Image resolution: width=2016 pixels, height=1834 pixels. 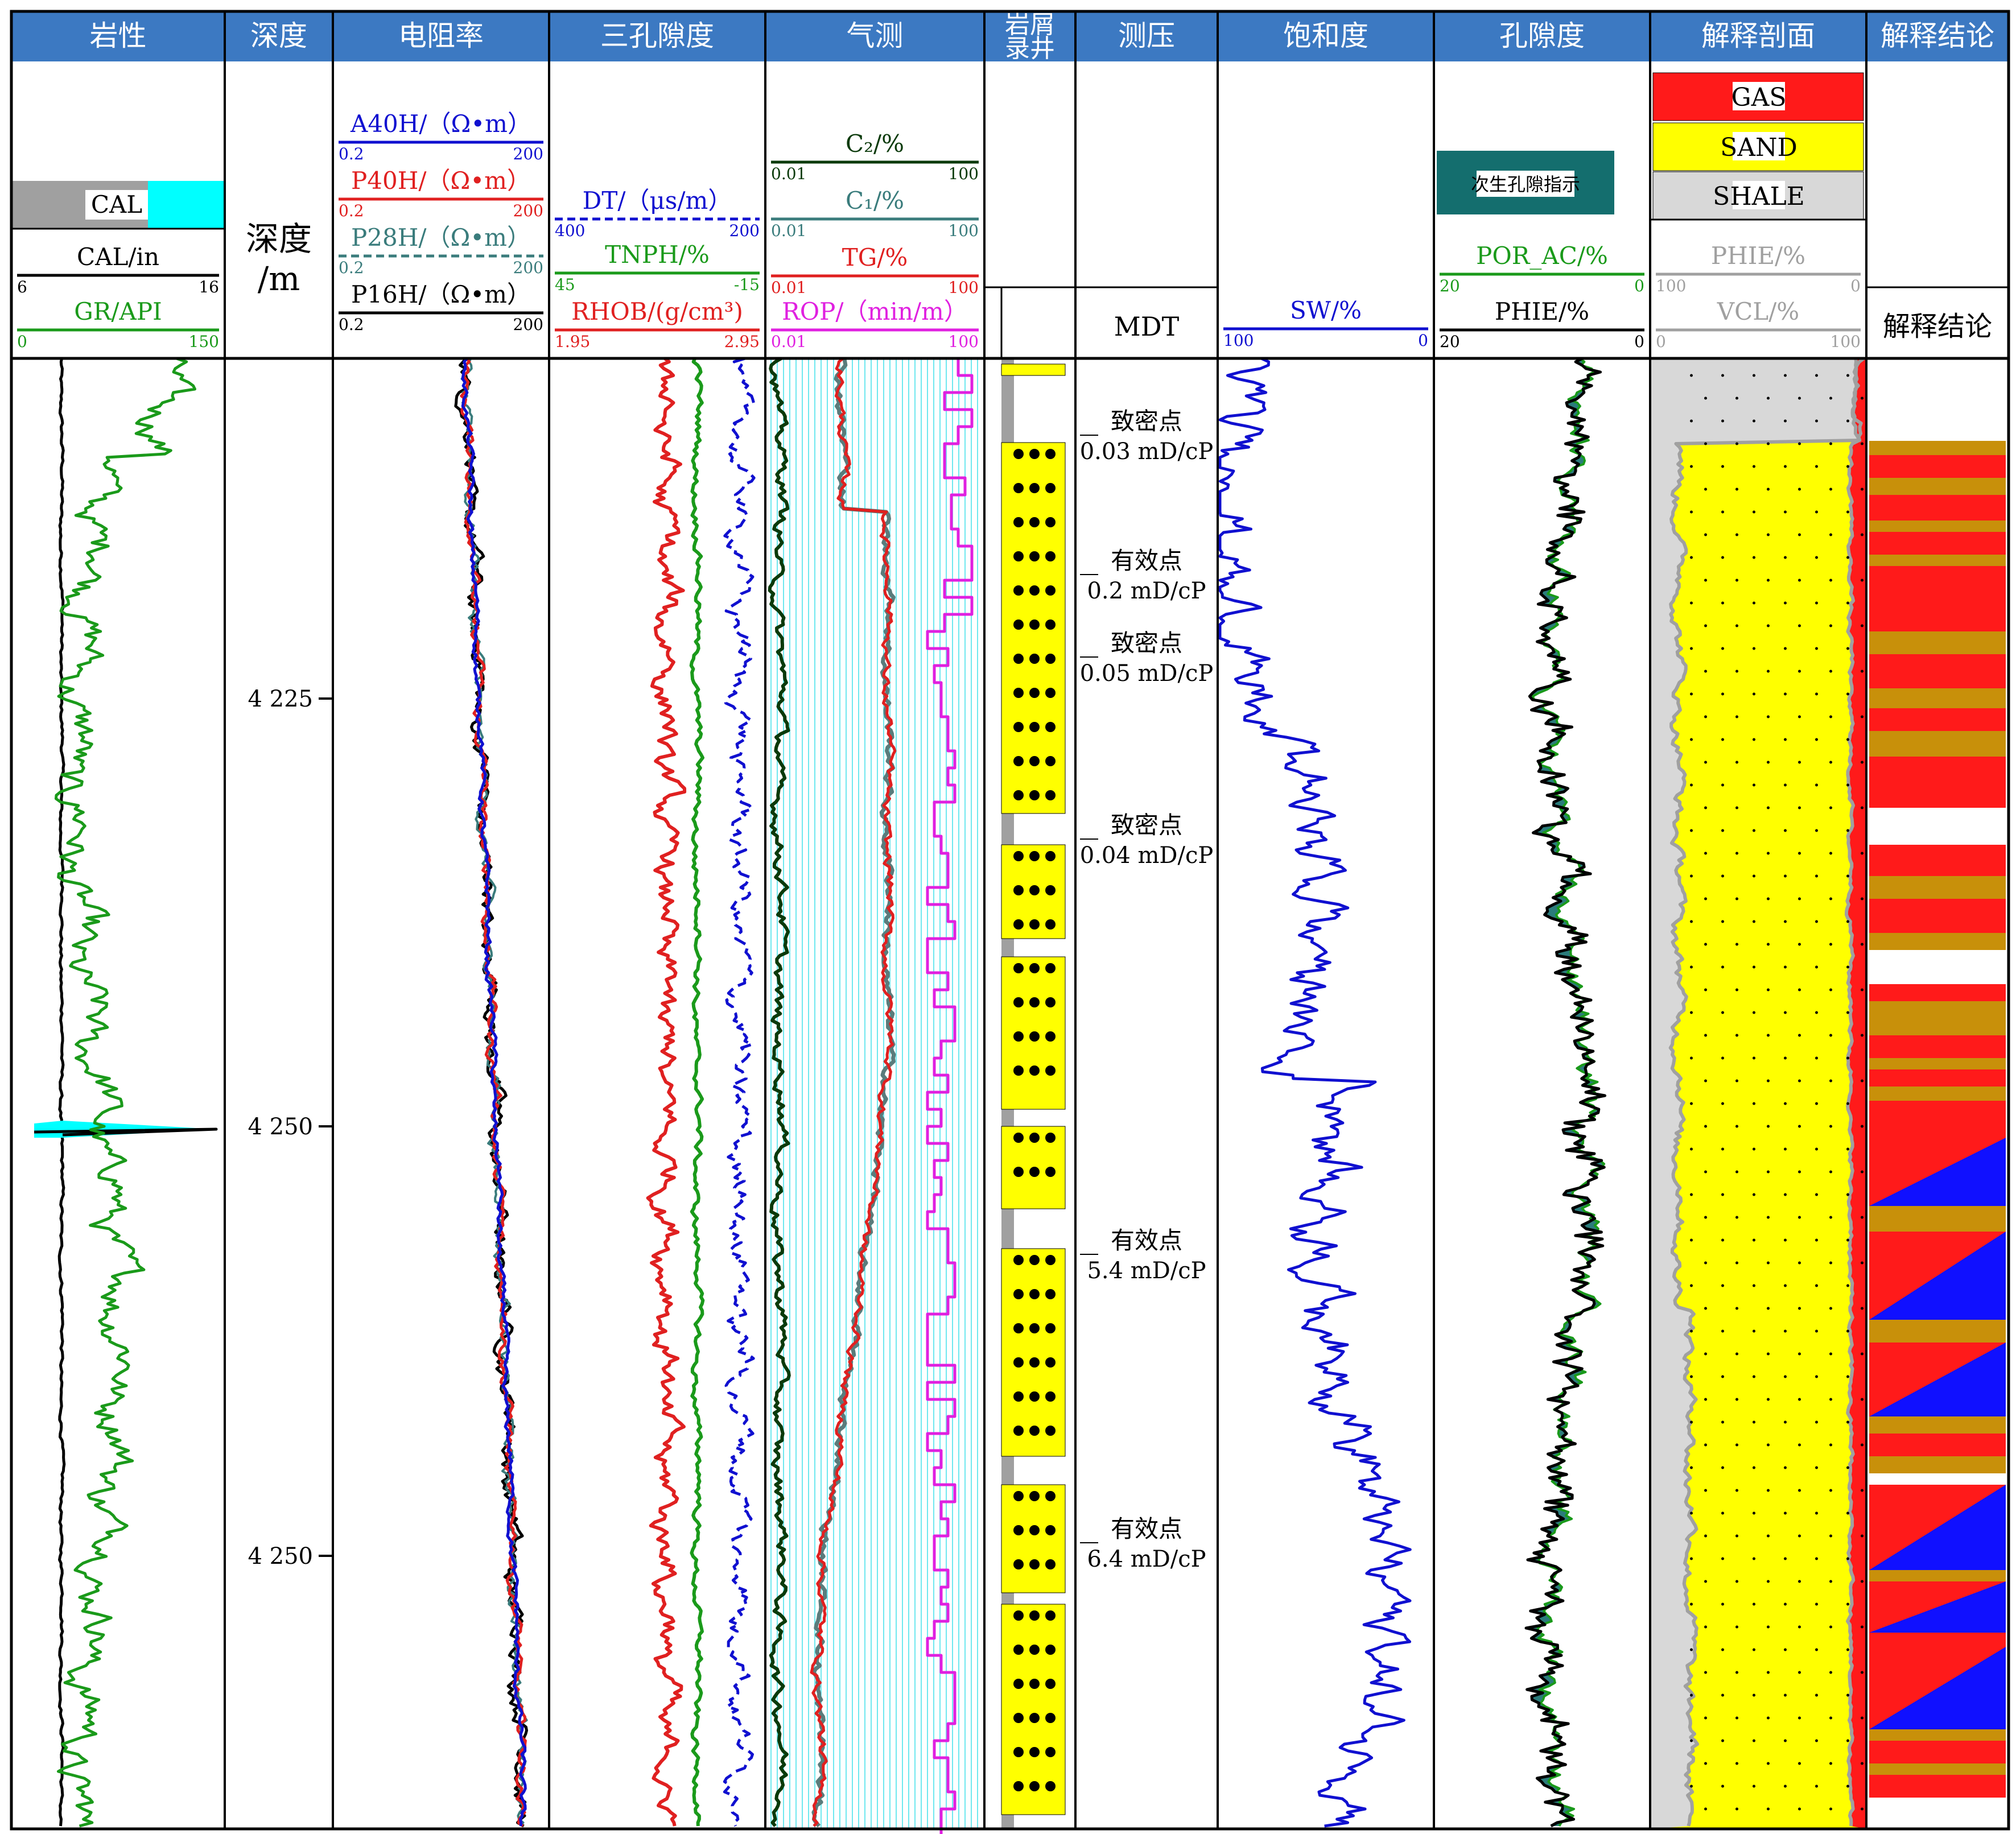 What do you see at coordinates (1010, 36) in the screenshot?
I see `track-header-bars: 岩性 深度 电阻率 三孔隙度 气测 岩屑录井 测压 饱和度 孔隙度 解释剖面 解释结论` at bounding box center [1010, 36].